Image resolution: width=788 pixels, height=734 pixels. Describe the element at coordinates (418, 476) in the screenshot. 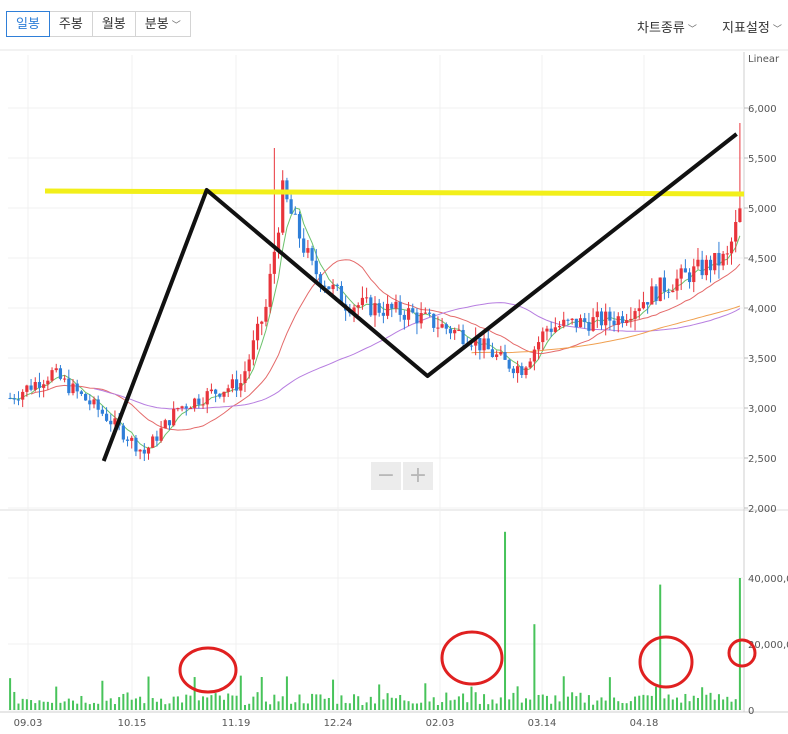

I see `zoom-in-button: +` at that location.